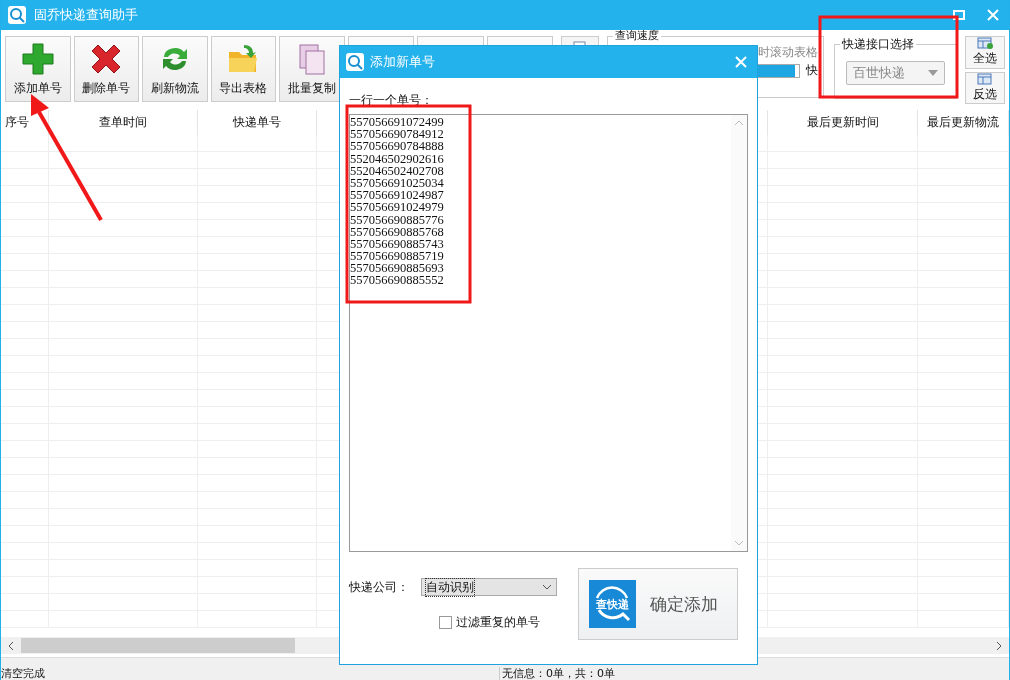 This screenshot has width=1010, height=680. What do you see at coordinates (498, 622) in the screenshot?
I see `filter-checkbox: 过滤重复的单号` at bounding box center [498, 622].